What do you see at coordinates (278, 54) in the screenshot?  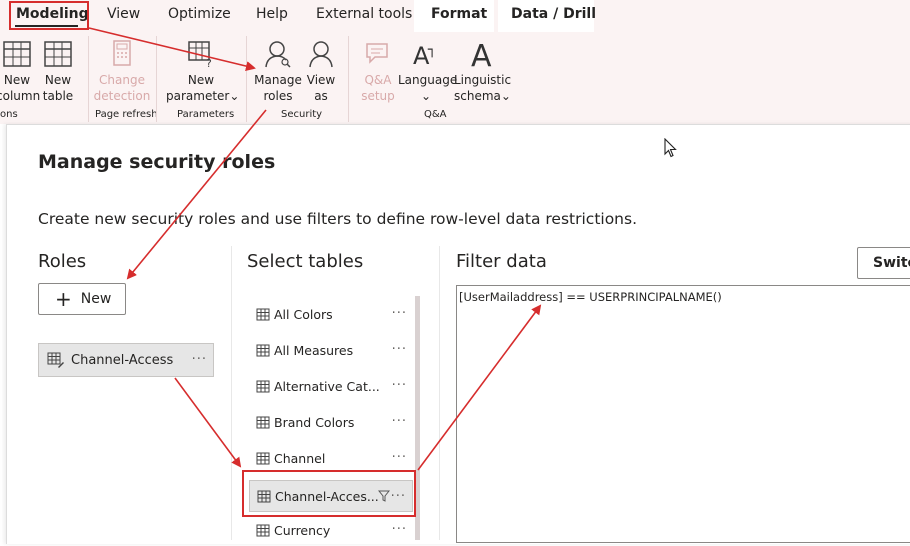 I see `manage-roles-icon` at bounding box center [278, 54].